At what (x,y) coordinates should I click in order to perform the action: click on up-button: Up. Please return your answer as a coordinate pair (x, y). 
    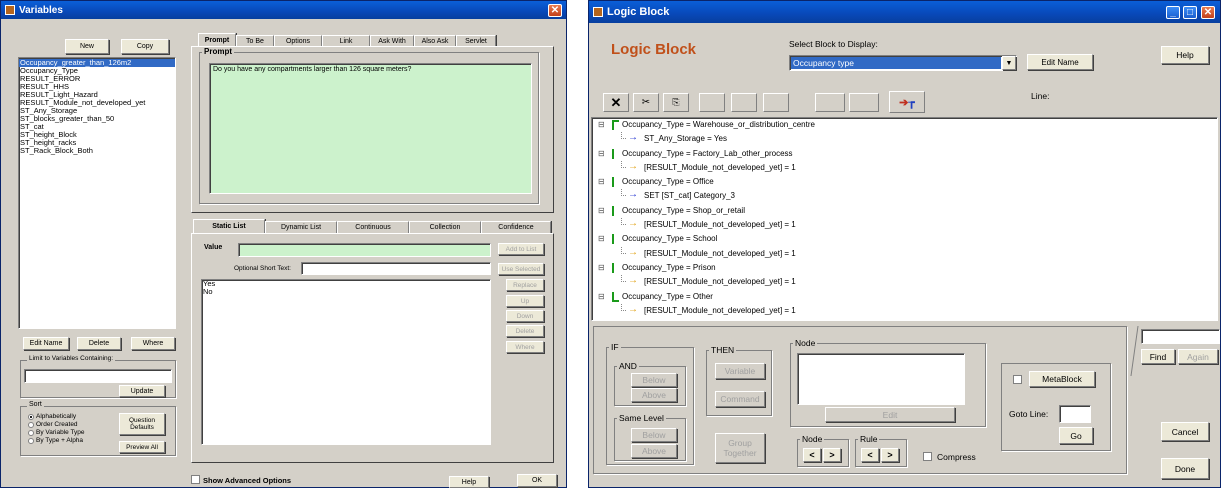
    Looking at the image, I should click on (525, 301).